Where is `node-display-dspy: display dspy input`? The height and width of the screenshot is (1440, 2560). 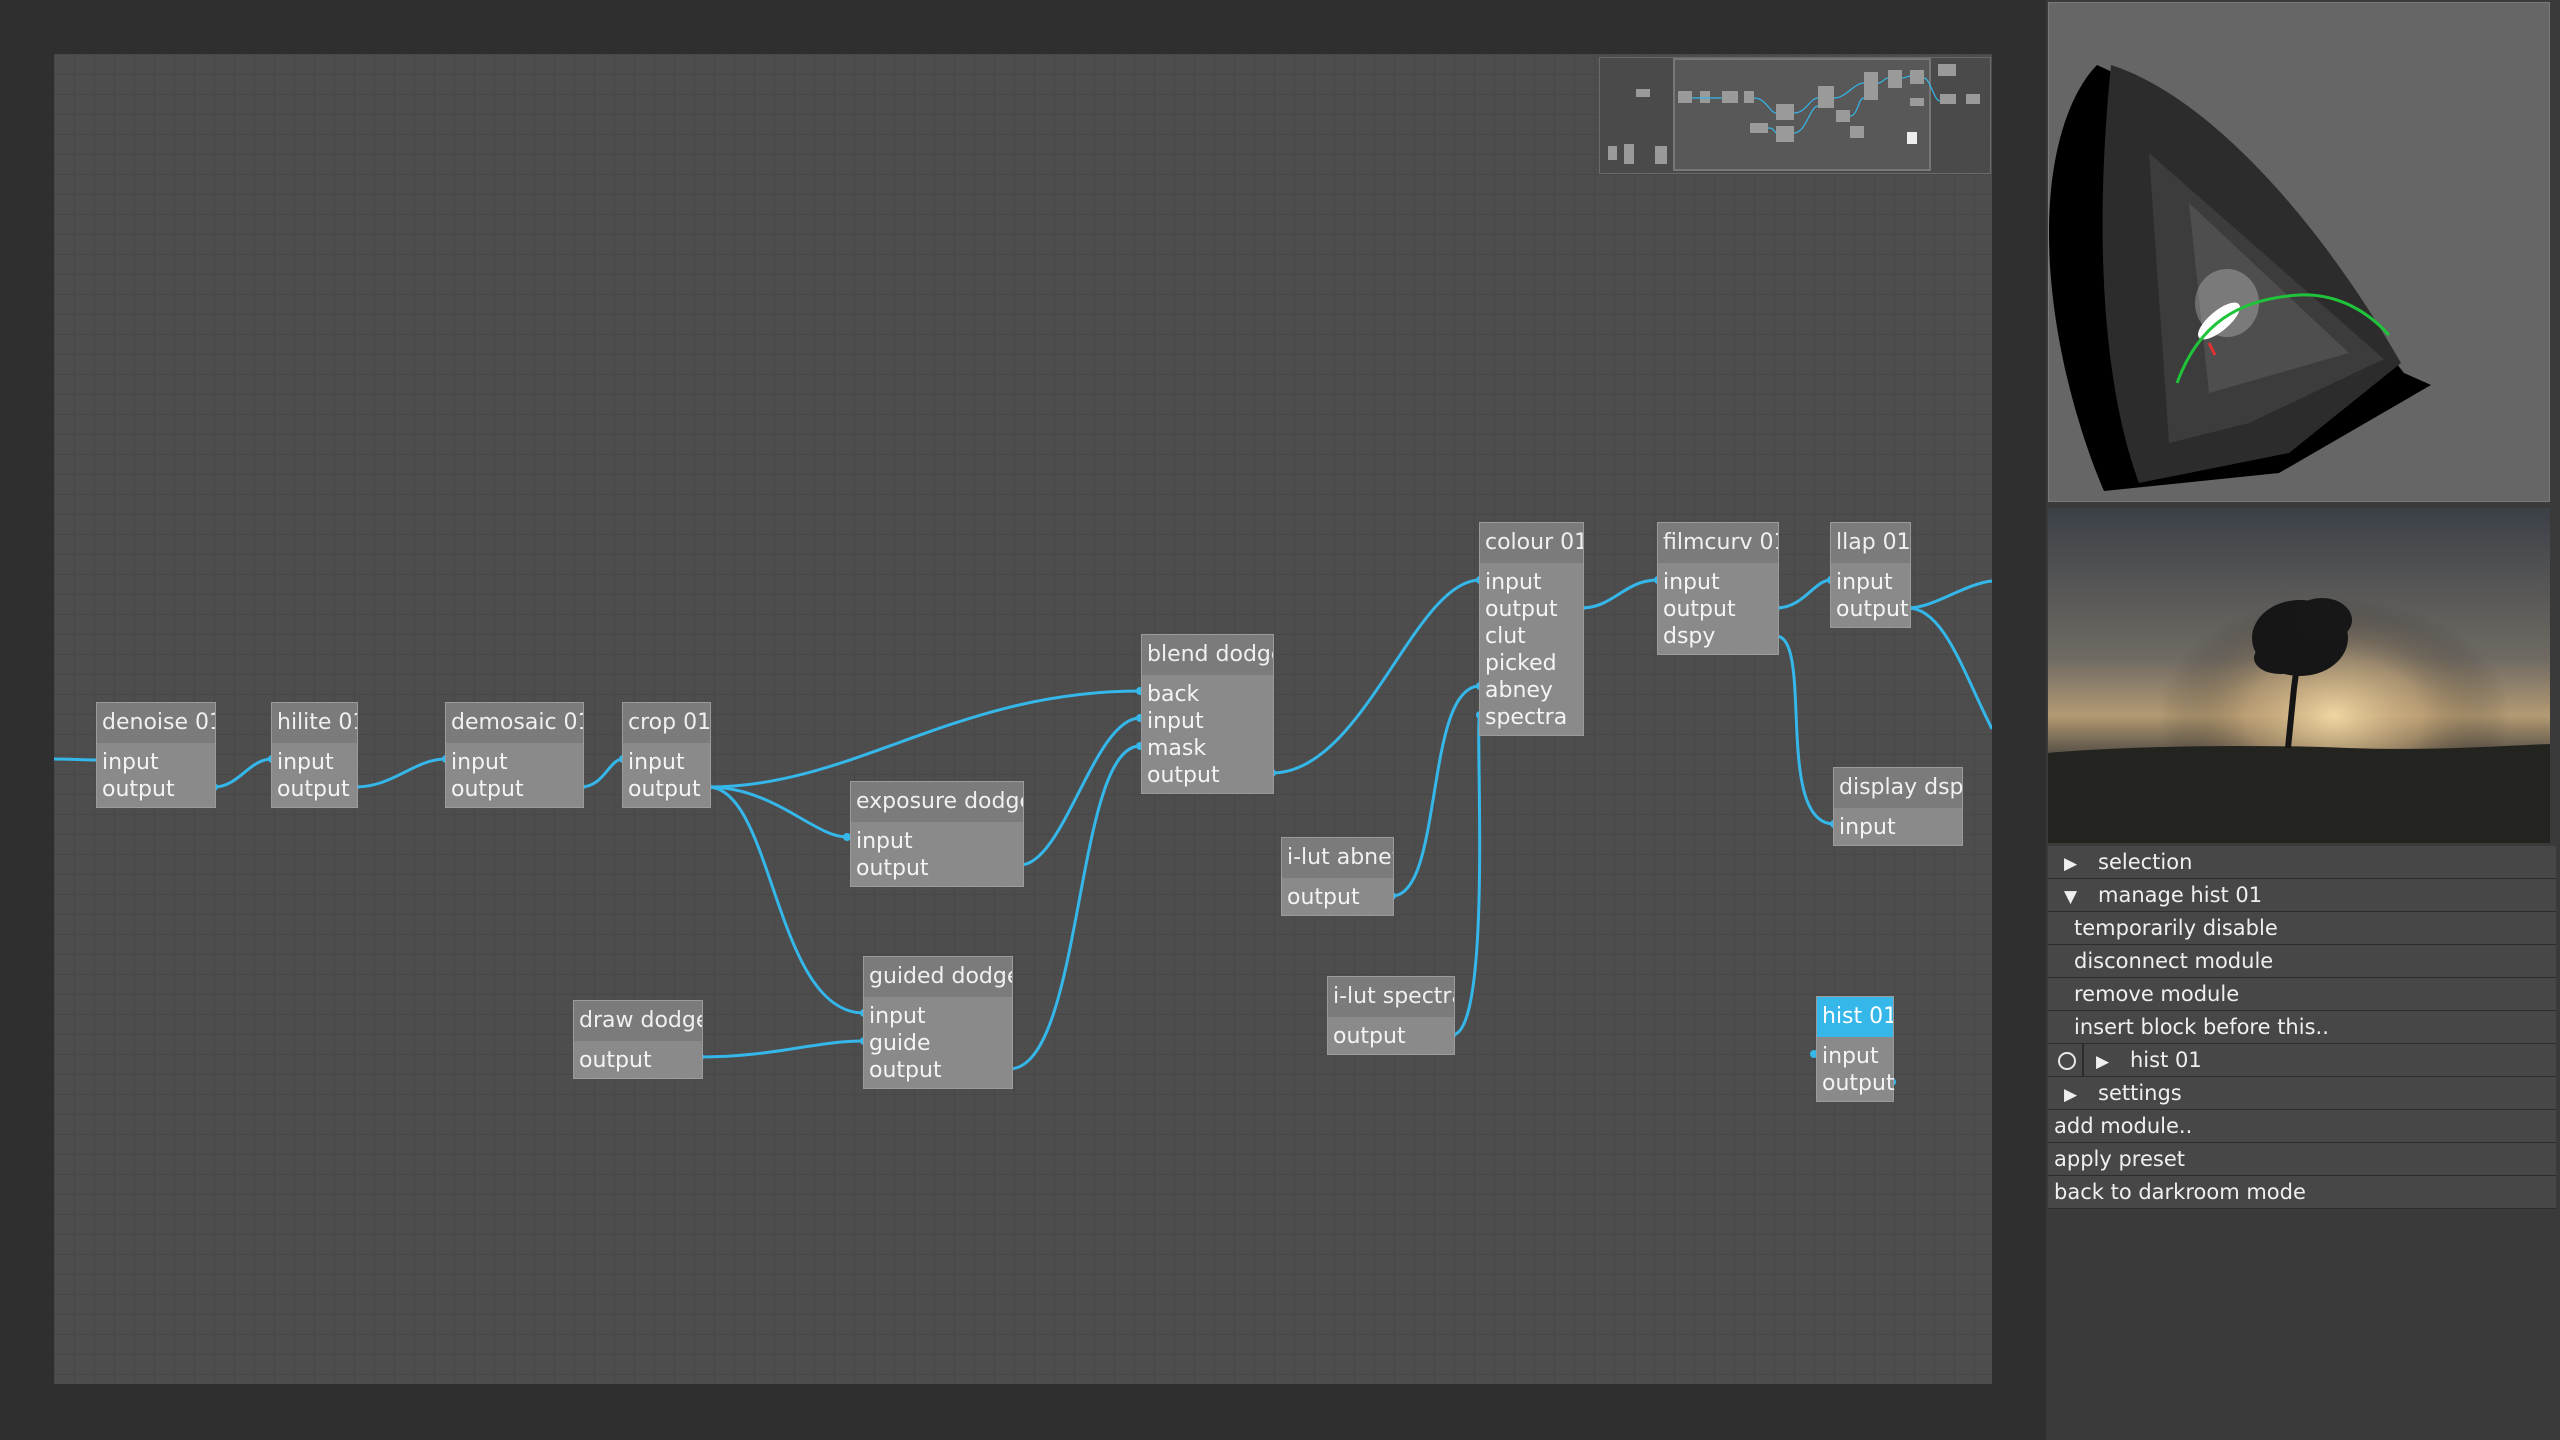 node-display-dspy: display dspy input is located at coordinates (1898, 806).